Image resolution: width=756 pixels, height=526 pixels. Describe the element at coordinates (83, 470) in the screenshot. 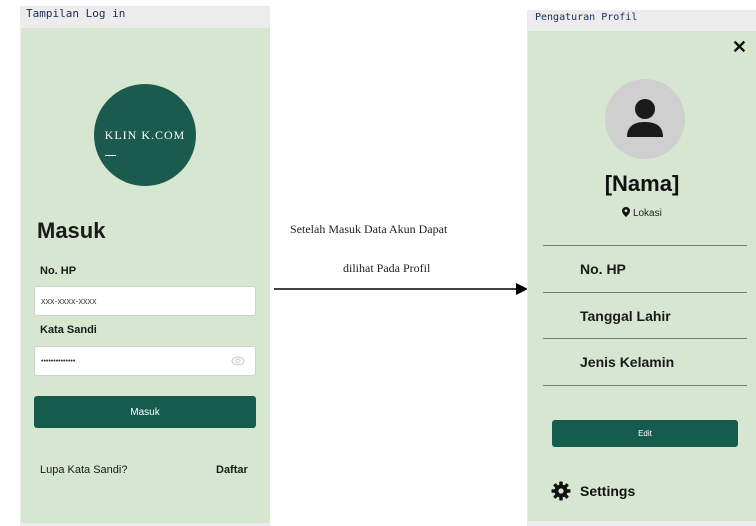

I see `forgot-password-link: Lupa Kata Sandi?` at that location.